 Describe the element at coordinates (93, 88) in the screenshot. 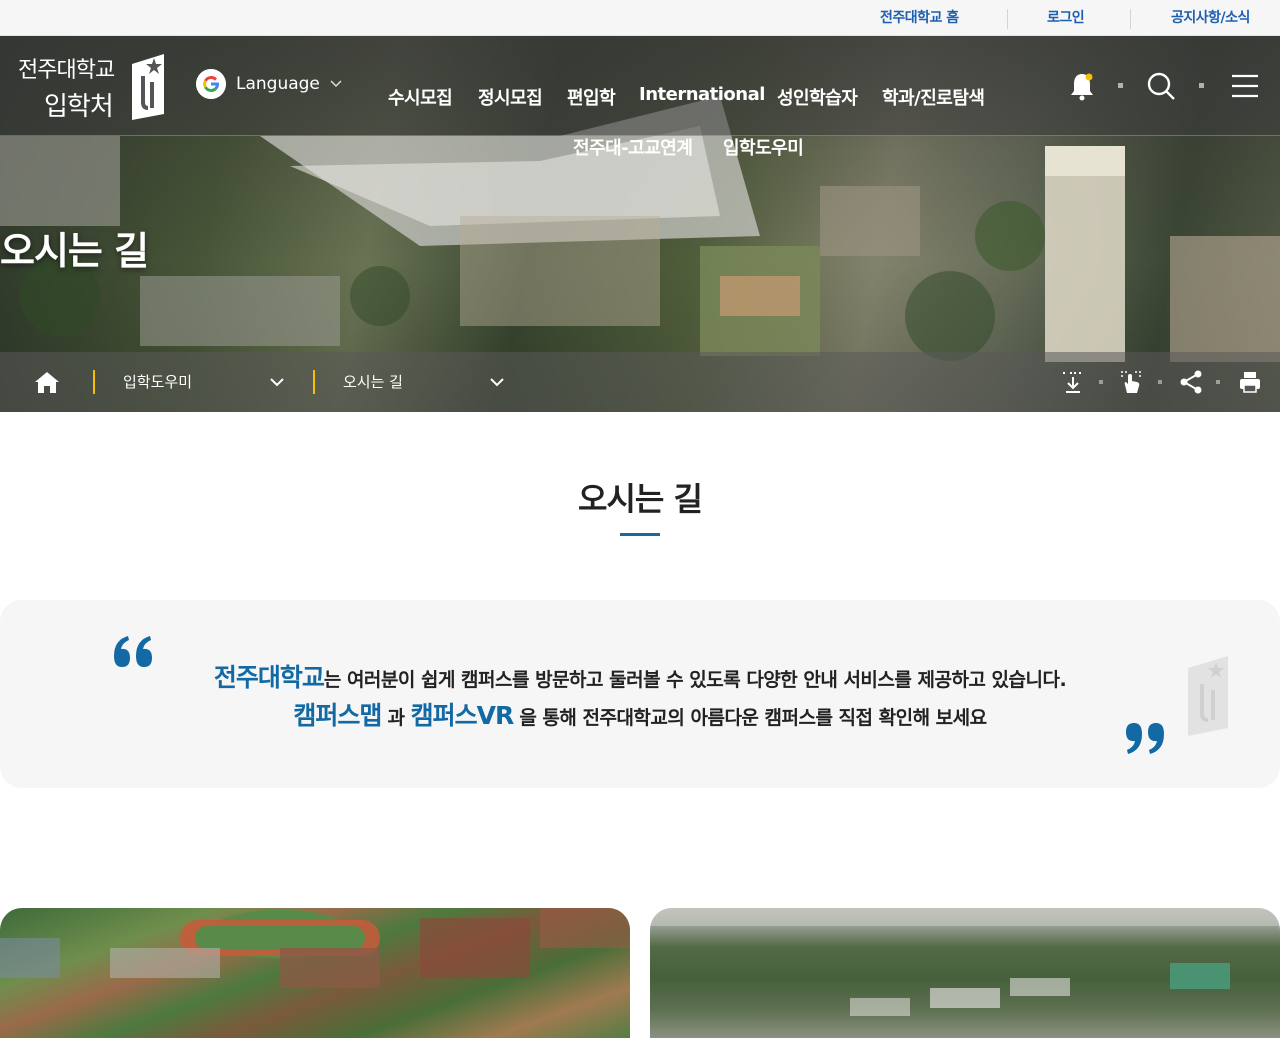

I see `site-logo: 전주대학교 입학처` at that location.